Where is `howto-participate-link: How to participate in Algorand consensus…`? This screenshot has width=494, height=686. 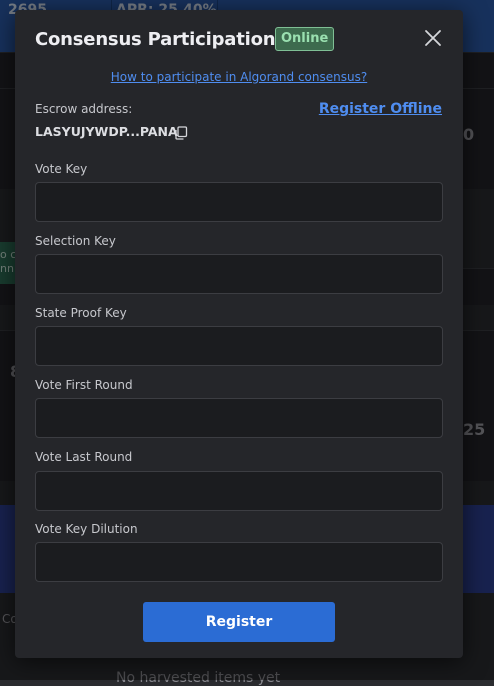
howto-participate-link: How to participate in Algorand consensus… is located at coordinates (239, 77).